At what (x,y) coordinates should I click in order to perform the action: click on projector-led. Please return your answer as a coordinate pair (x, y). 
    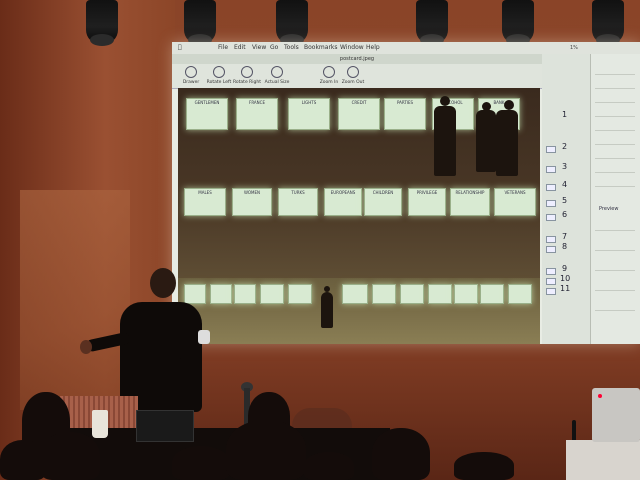
    Looking at the image, I should click on (600, 396).